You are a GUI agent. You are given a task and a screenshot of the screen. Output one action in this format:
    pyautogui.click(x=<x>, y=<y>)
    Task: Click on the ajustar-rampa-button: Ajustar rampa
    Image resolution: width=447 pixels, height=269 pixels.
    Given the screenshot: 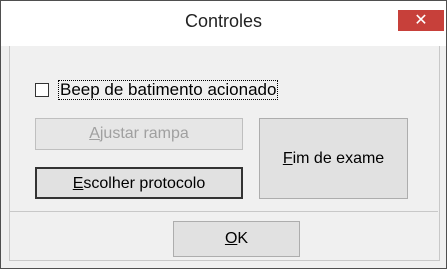 What is the action you would take?
    pyautogui.click(x=139, y=134)
    